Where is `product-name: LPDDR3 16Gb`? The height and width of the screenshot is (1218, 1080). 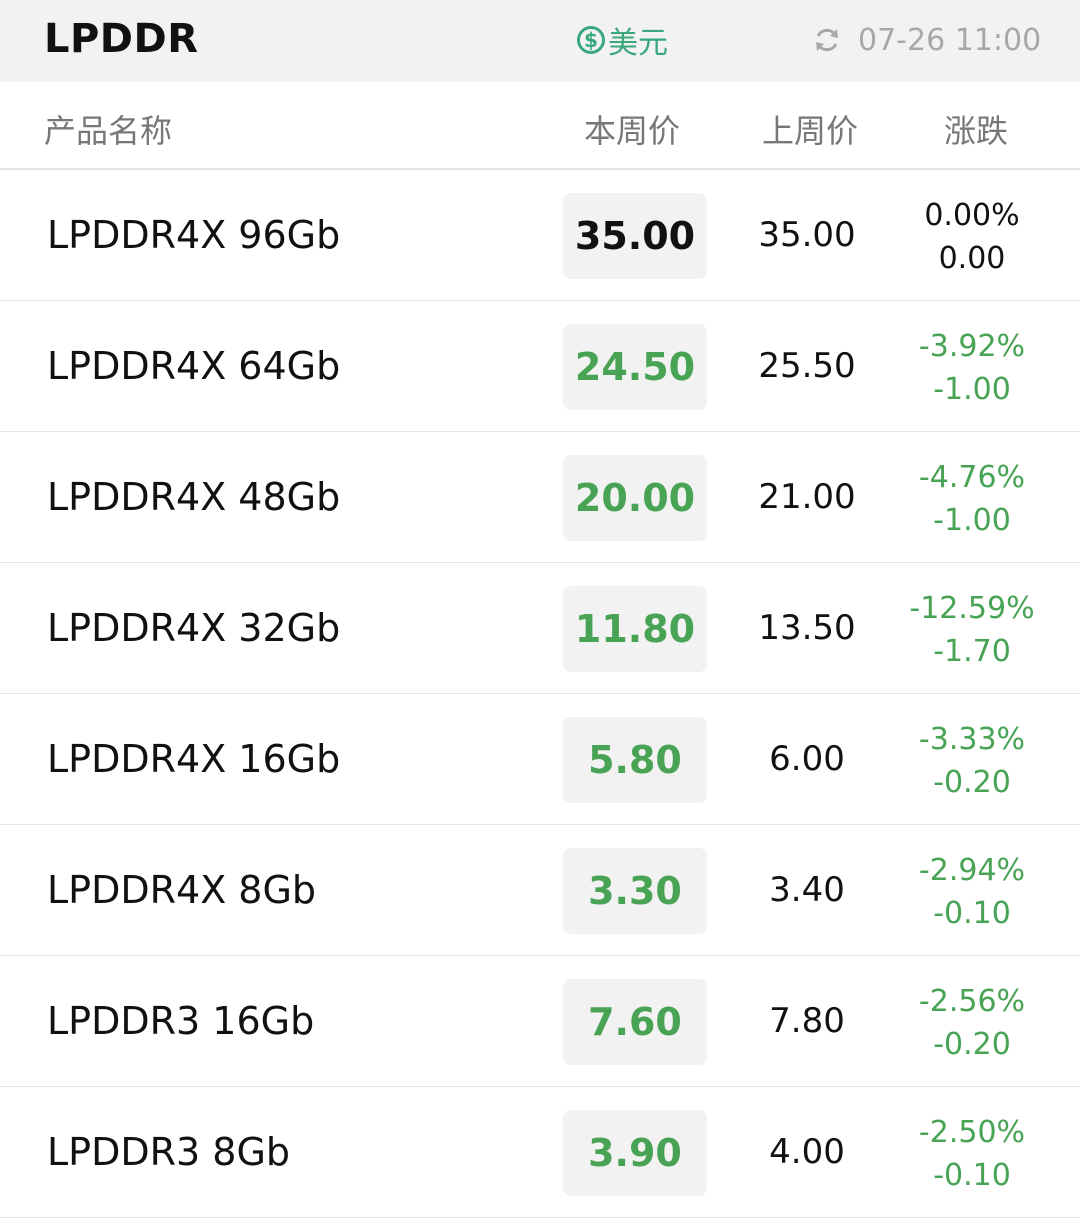 product-name: LPDDR3 16Gb is located at coordinates (181, 1021).